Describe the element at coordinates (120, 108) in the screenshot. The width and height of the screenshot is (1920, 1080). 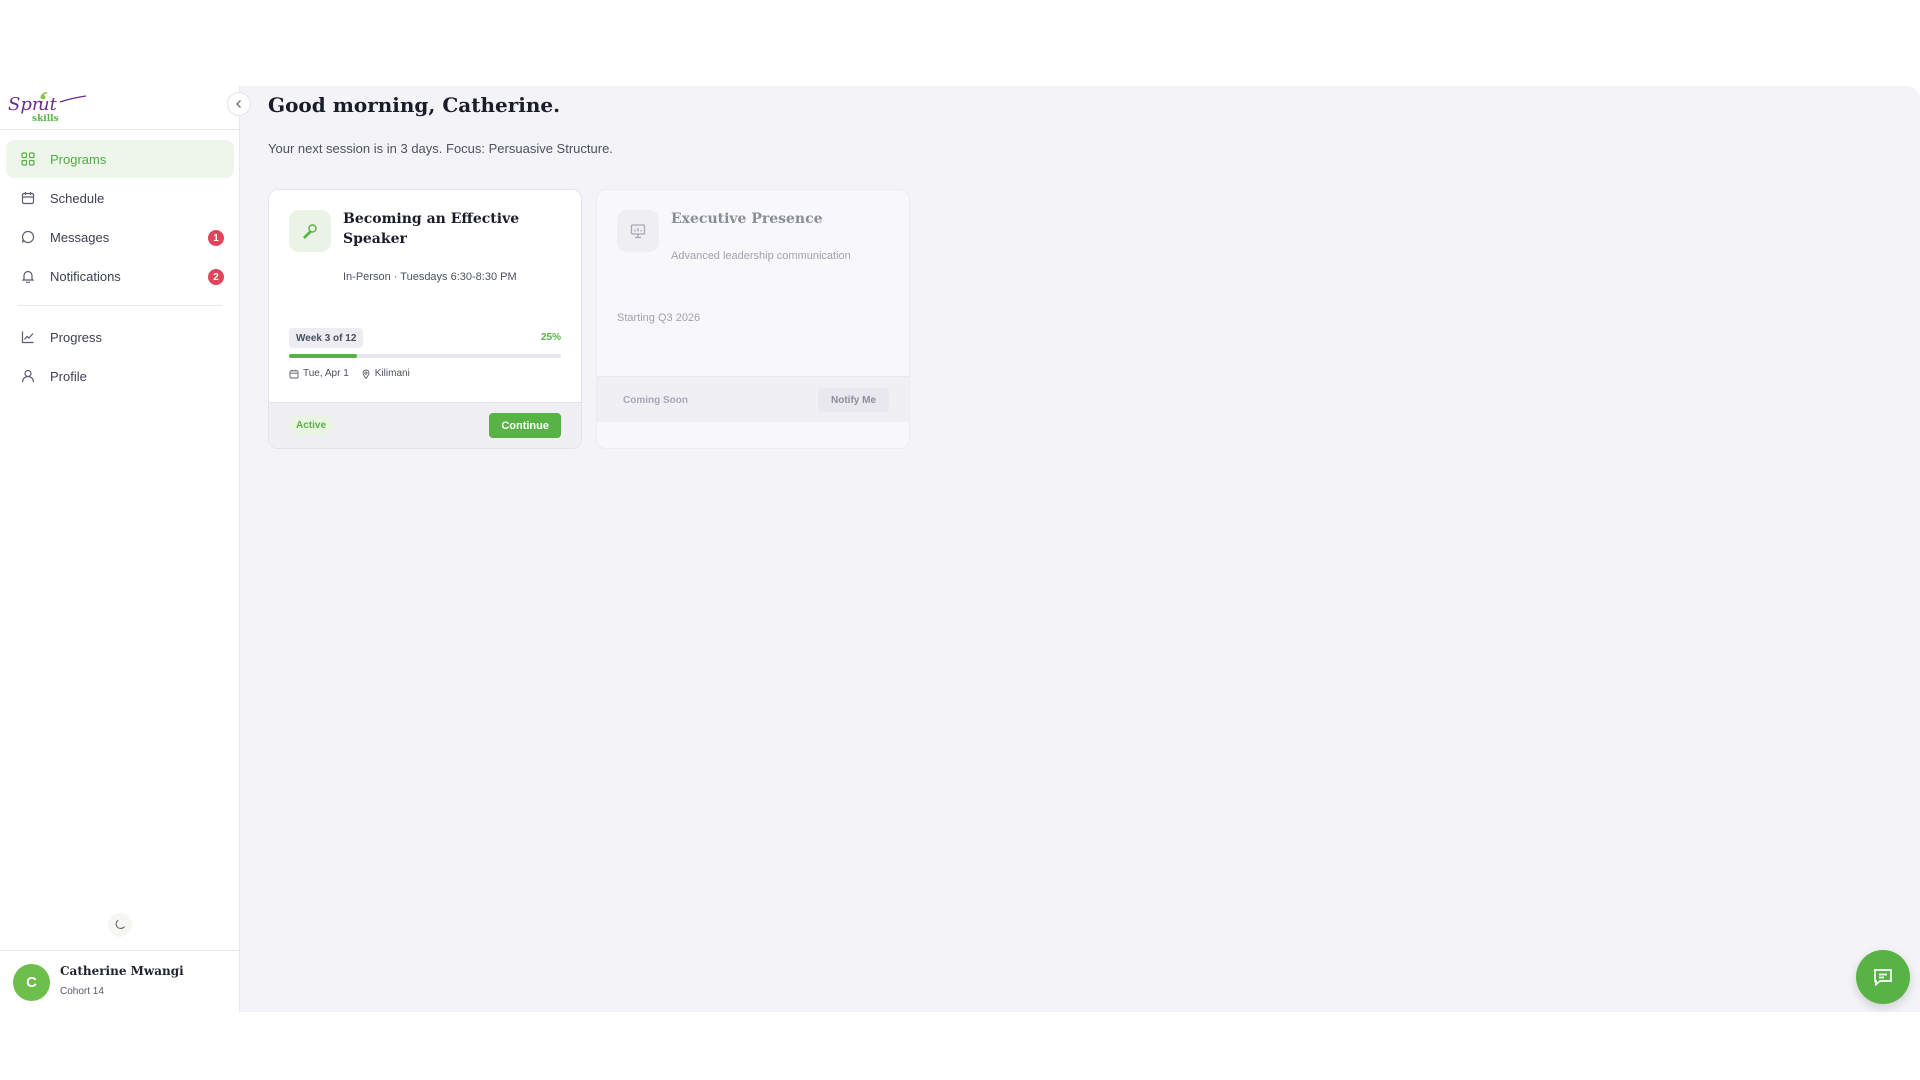
I see `logo-row: Spr ut skills` at that location.